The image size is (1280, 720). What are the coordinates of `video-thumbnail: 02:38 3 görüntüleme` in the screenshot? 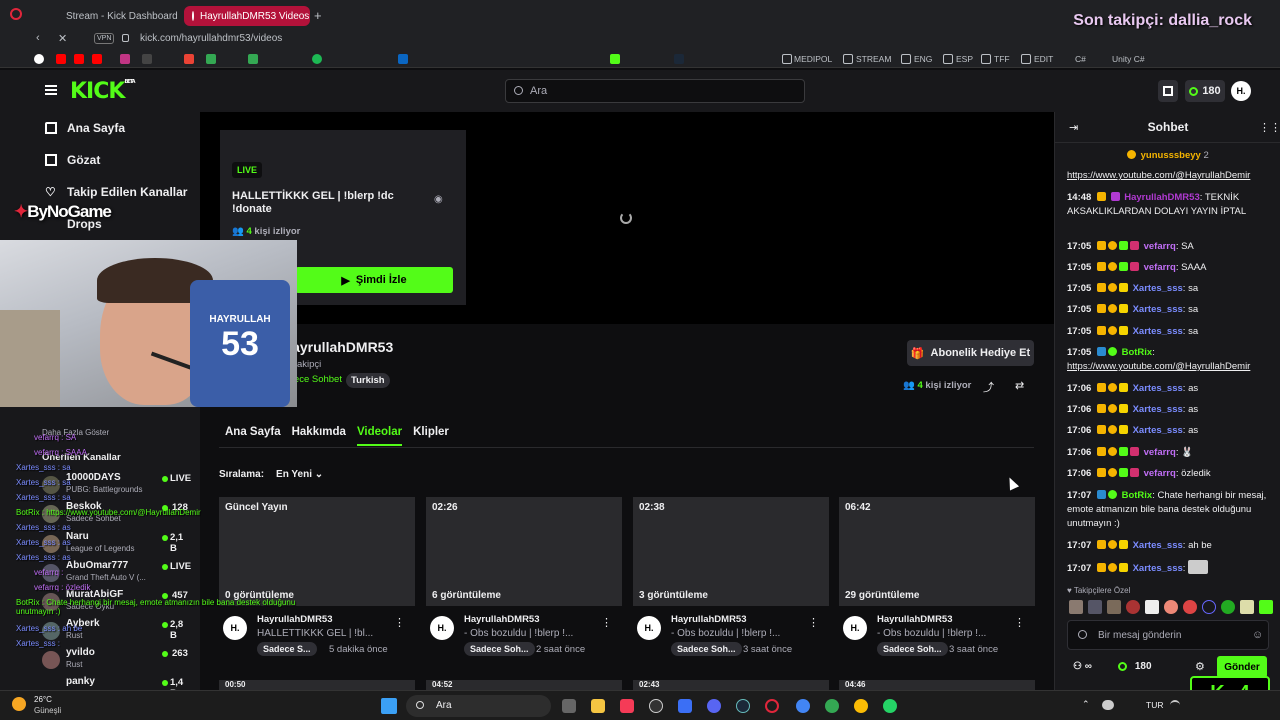 It's located at (731, 551).